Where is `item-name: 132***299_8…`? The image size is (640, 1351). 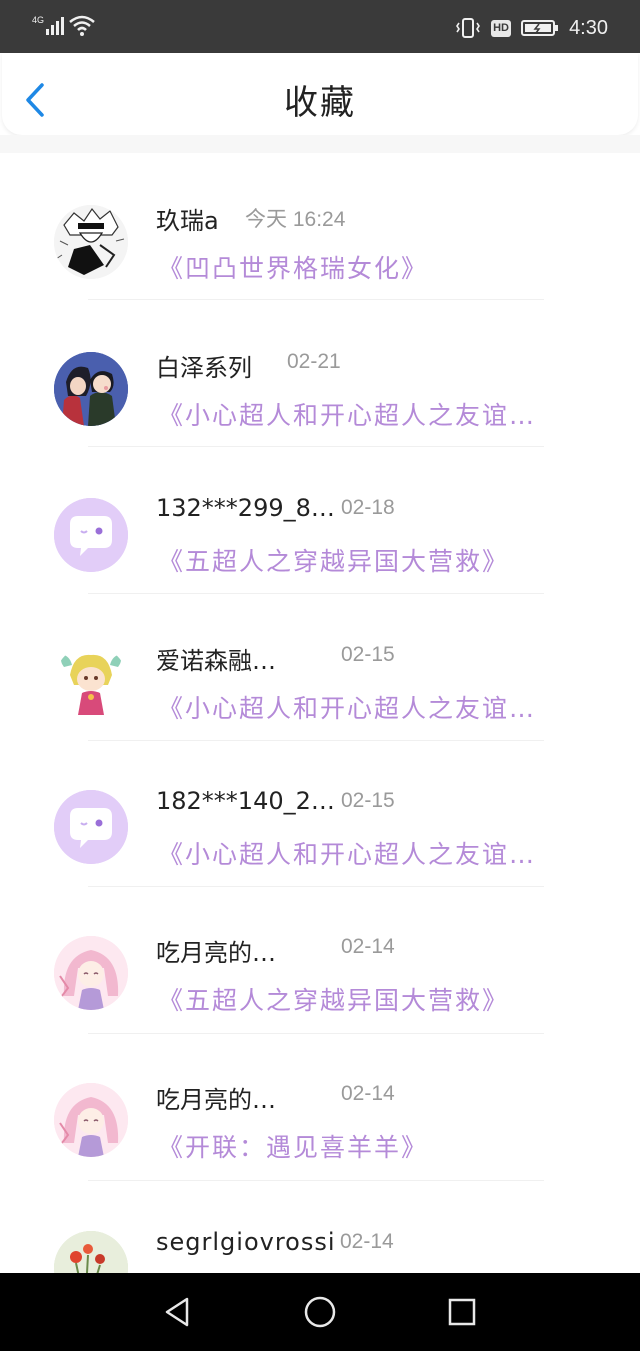 item-name: 132***299_8… is located at coordinates (245, 508).